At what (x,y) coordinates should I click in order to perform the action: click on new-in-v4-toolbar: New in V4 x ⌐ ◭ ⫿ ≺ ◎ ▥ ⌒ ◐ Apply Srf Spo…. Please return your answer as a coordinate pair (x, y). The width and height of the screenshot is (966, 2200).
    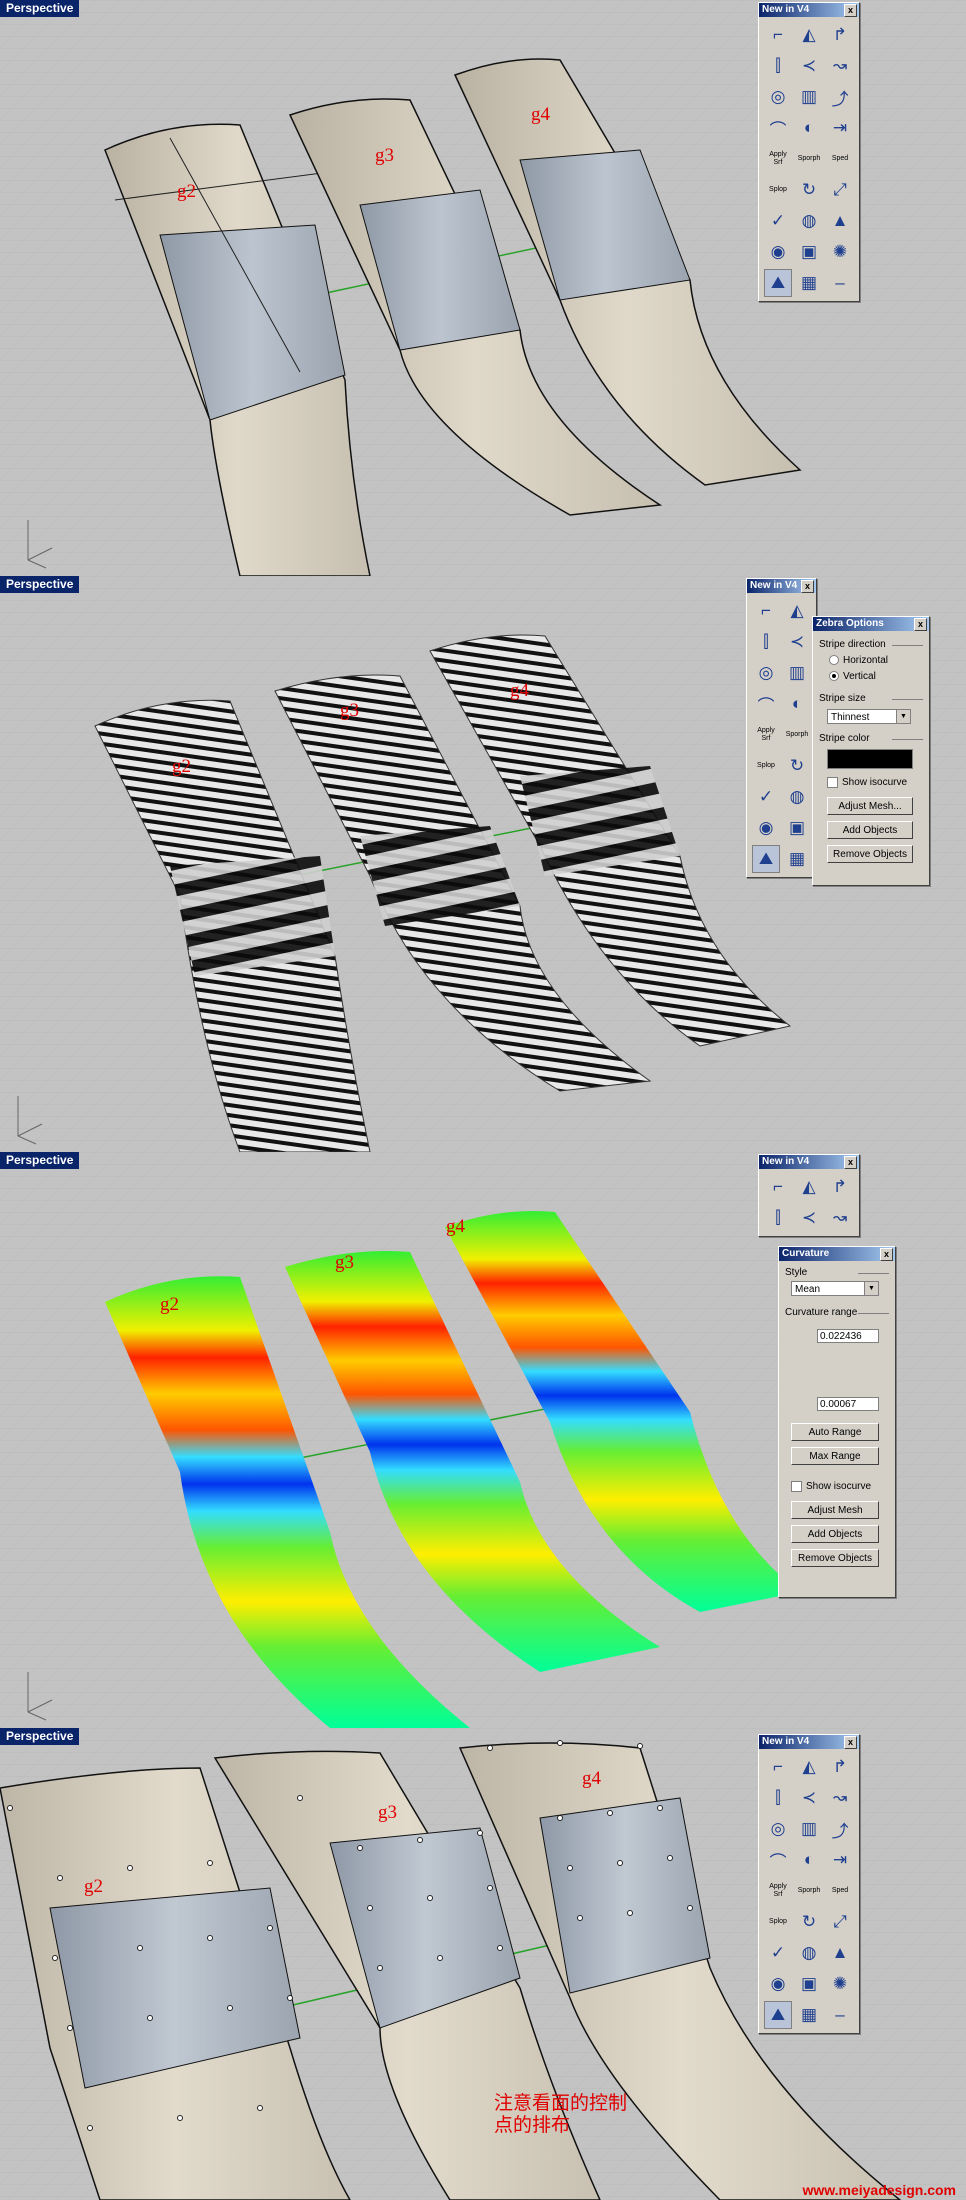
    Looking at the image, I should click on (781, 728).